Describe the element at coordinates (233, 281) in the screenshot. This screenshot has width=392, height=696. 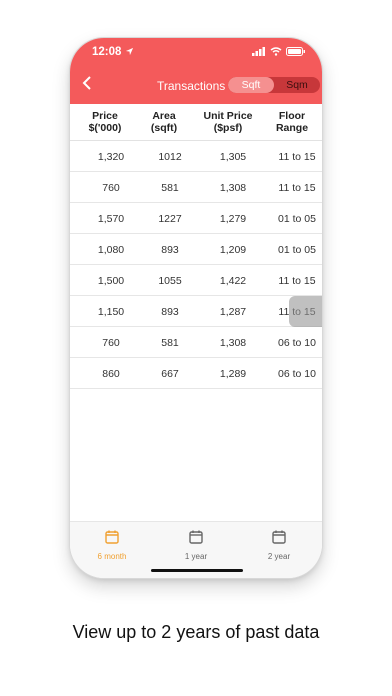
I see `unit-price-cell: 1,422` at that location.